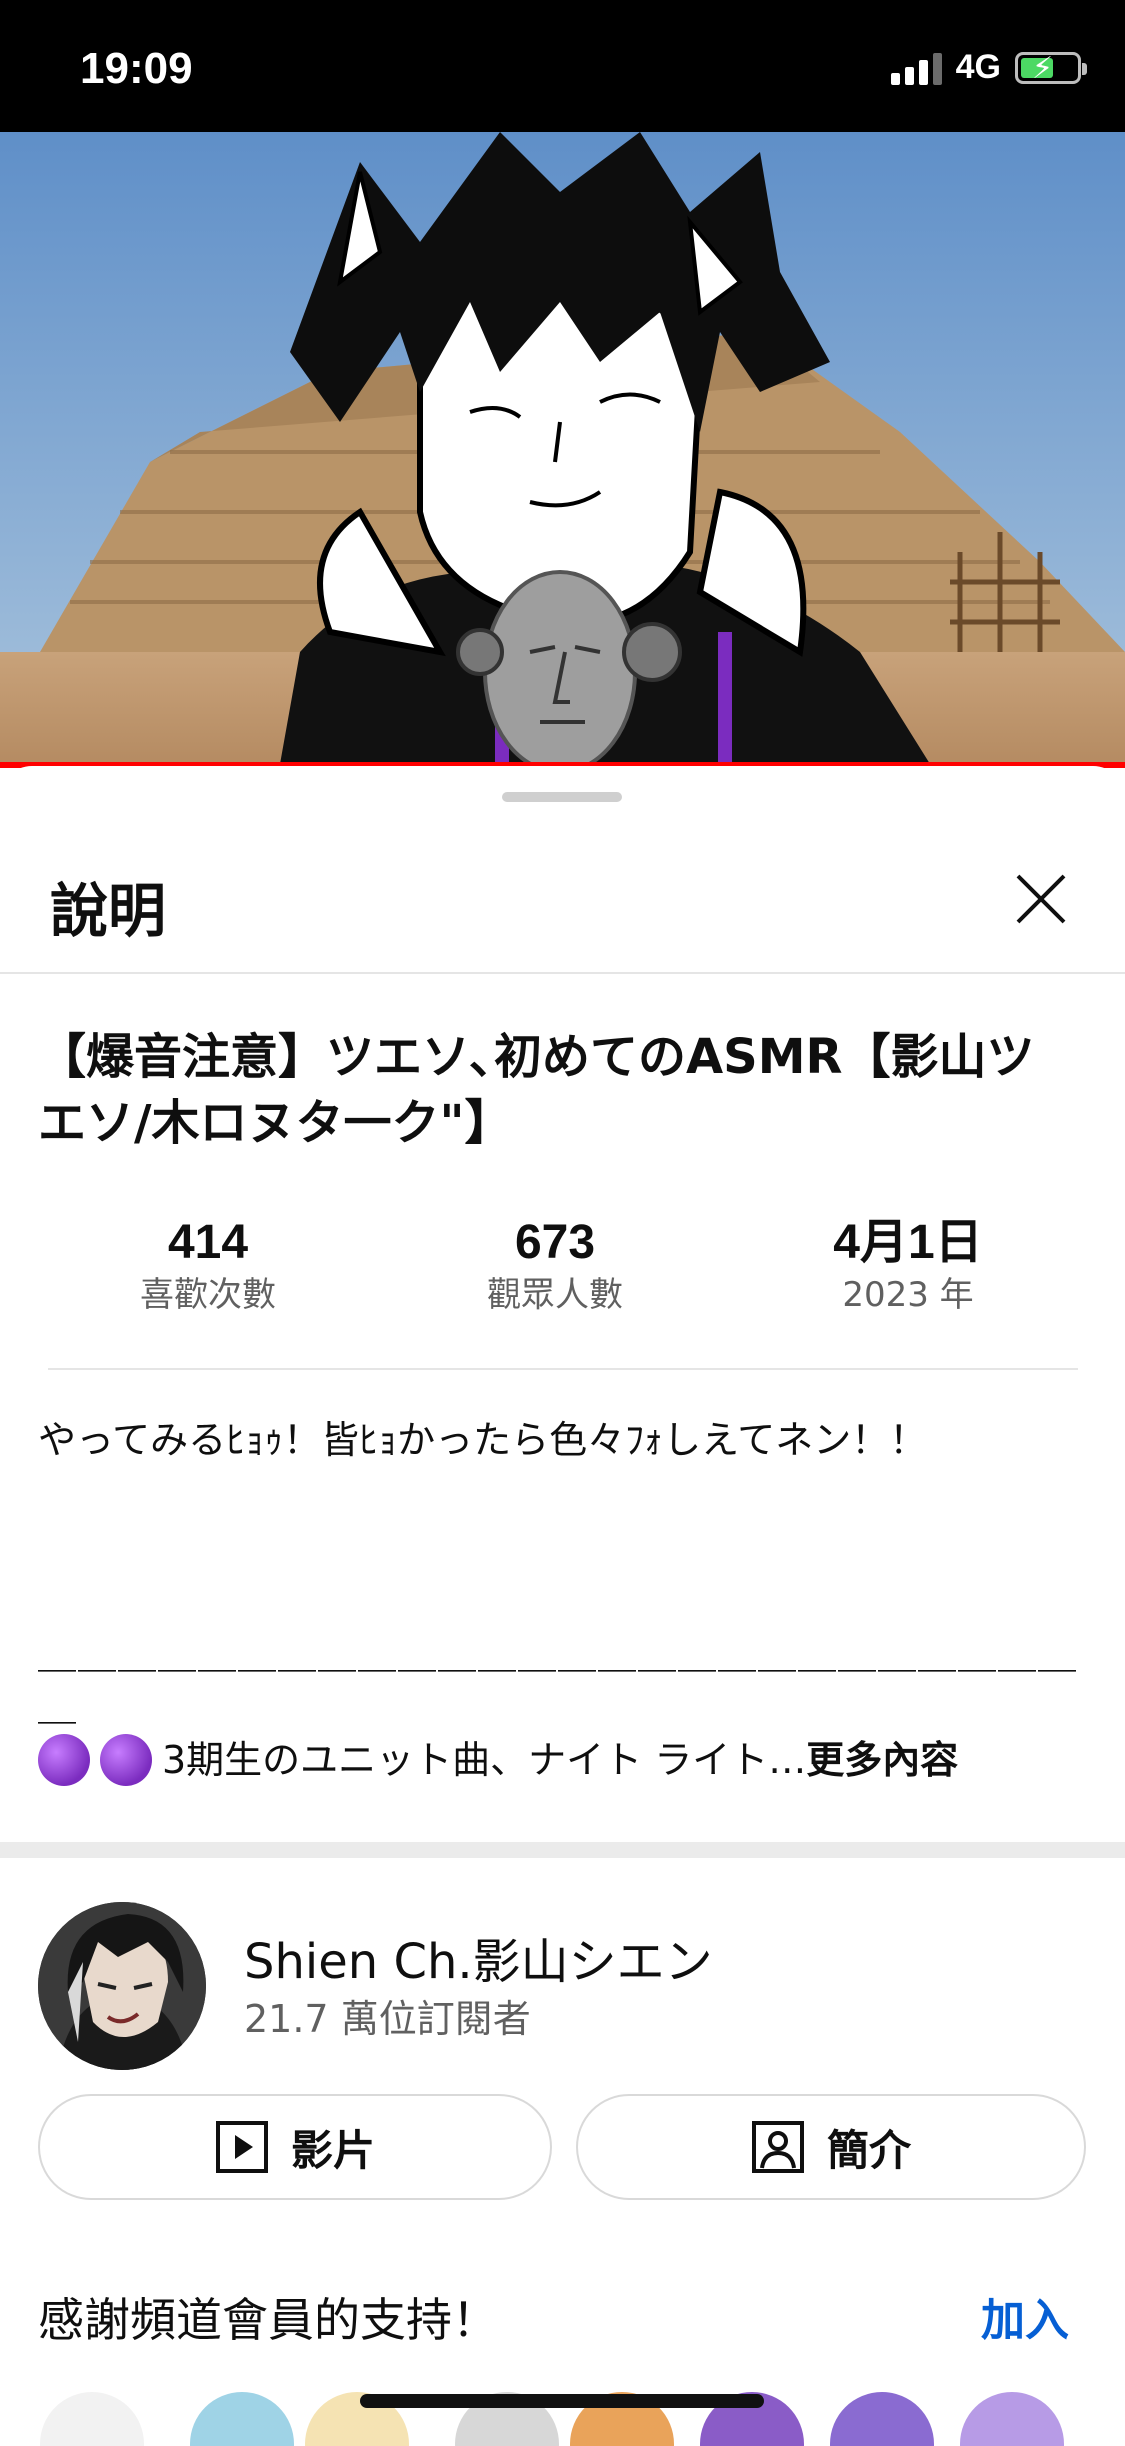 The height and width of the screenshot is (2446, 1125). Describe the element at coordinates (908, 1242) in the screenshot. I see `stat-value: 4月1日` at that location.